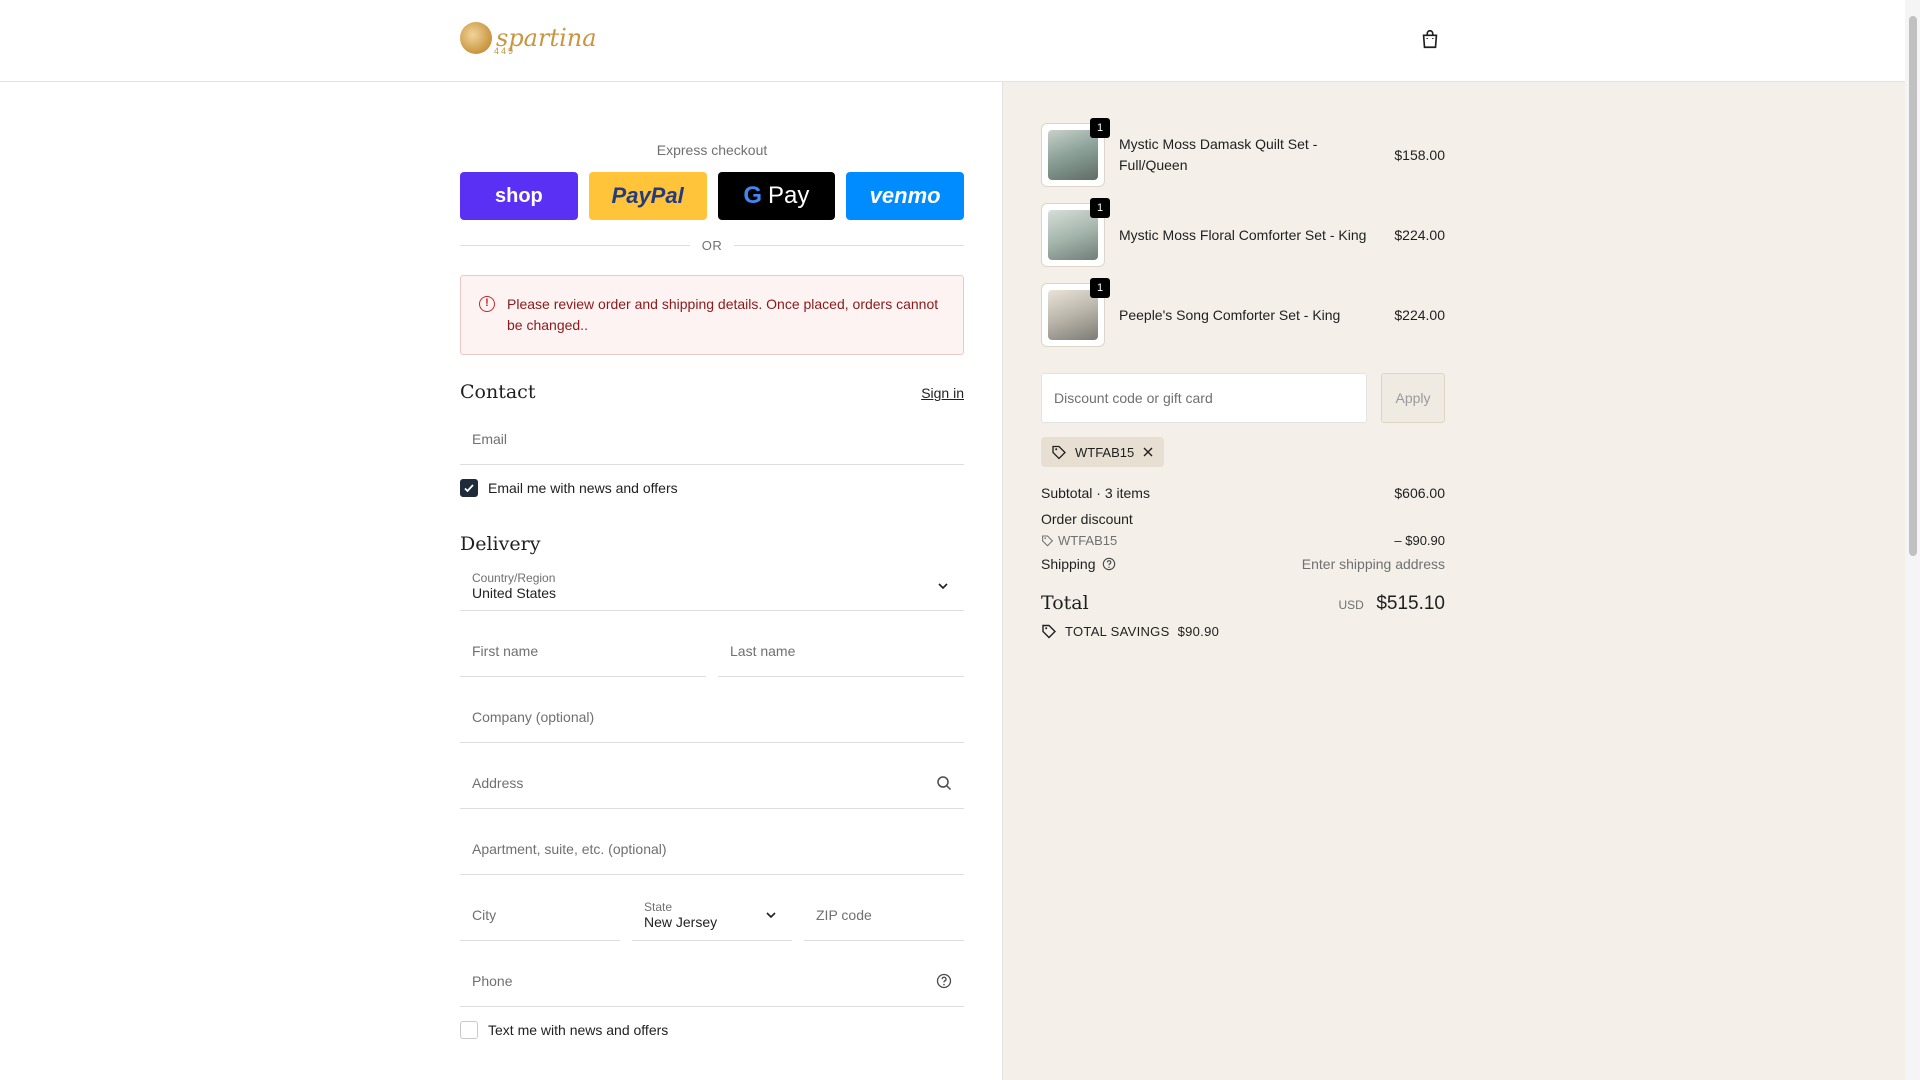  I want to click on brand-logo: spartina 449, so click(528, 39).